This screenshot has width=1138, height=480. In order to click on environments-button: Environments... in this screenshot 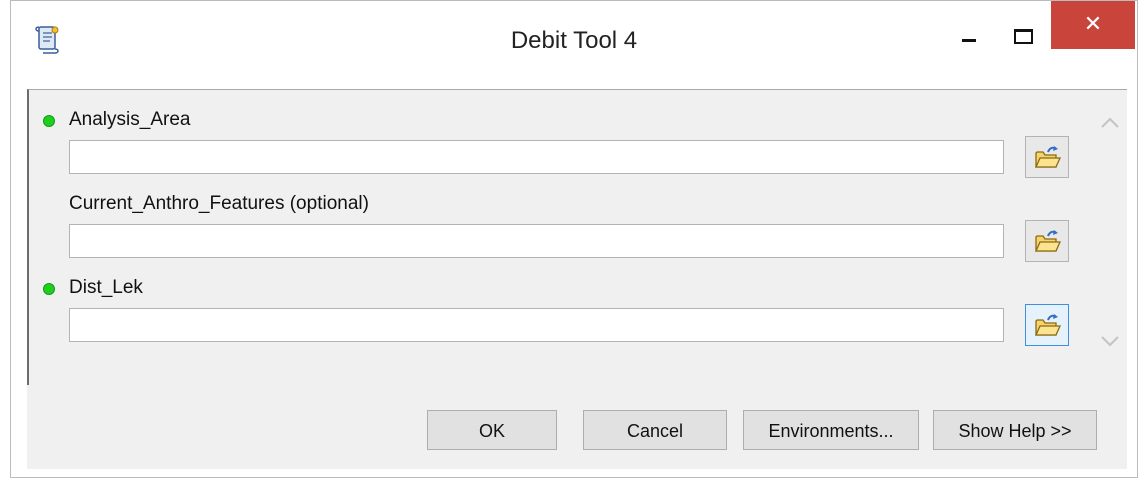, I will do `click(831, 430)`.